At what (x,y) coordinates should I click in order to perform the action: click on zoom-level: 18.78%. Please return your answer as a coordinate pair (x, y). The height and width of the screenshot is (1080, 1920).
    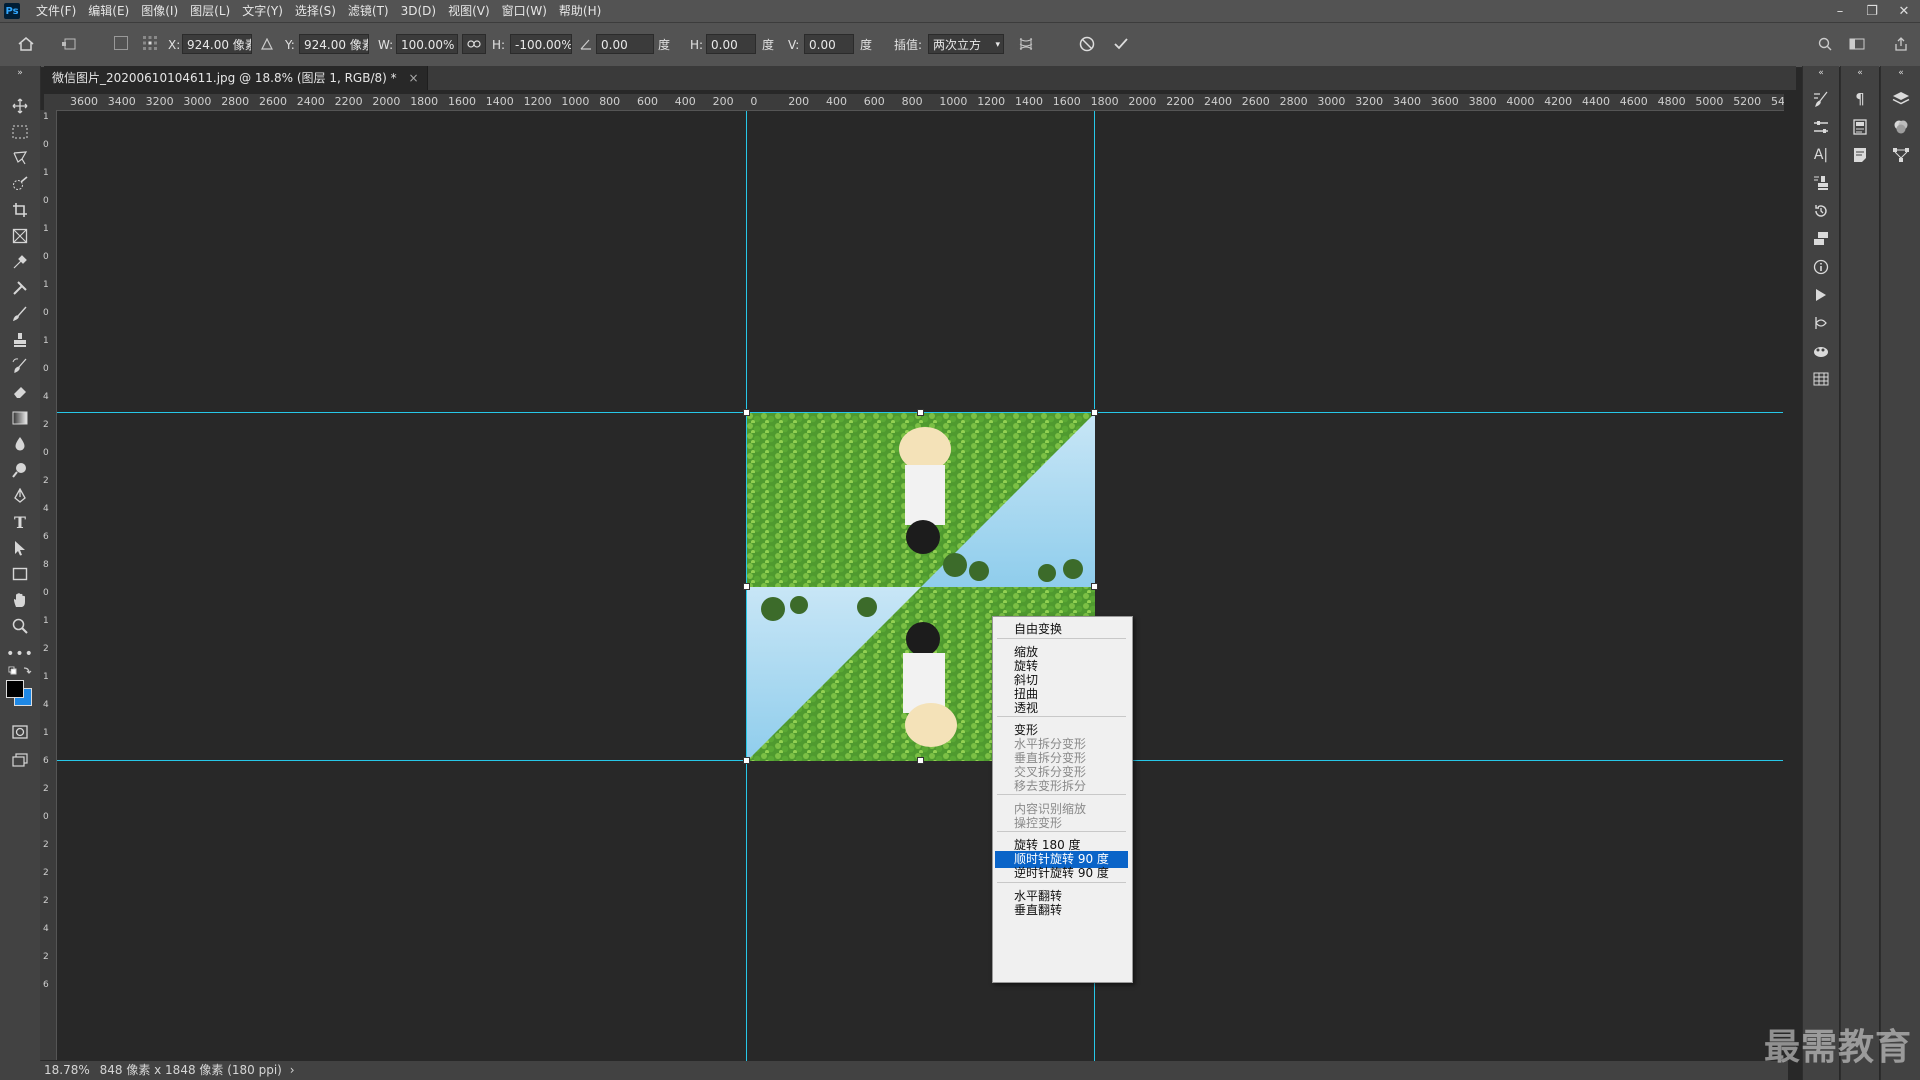
    Looking at the image, I should click on (67, 1070).